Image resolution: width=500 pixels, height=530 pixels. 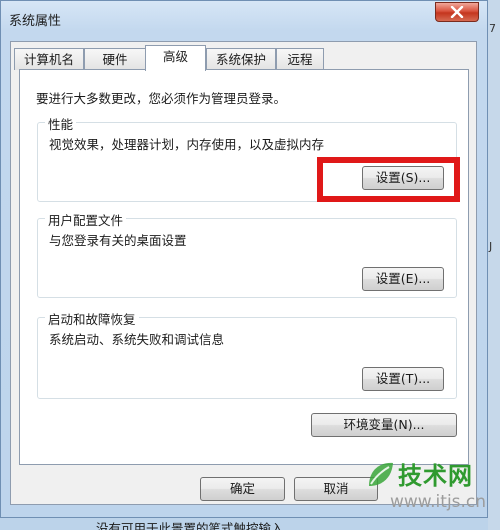 What do you see at coordinates (438, 502) in the screenshot?
I see `watermark-url: www.itjs.cn` at bounding box center [438, 502].